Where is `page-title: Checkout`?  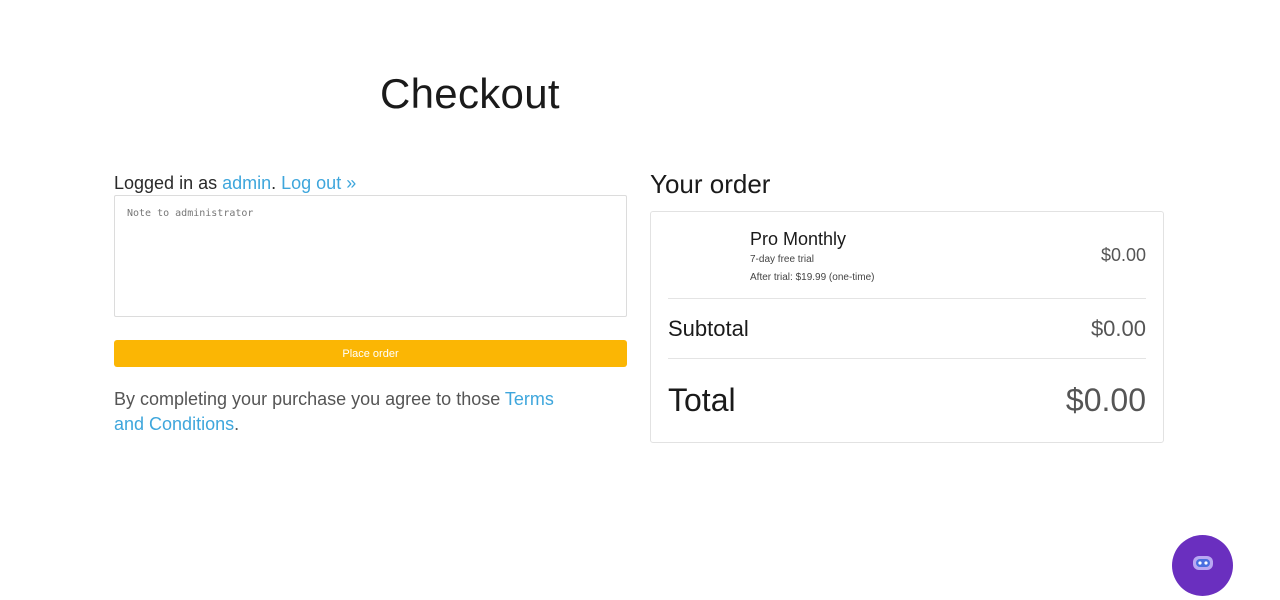
page-title: Checkout is located at coordinates (470, 93).